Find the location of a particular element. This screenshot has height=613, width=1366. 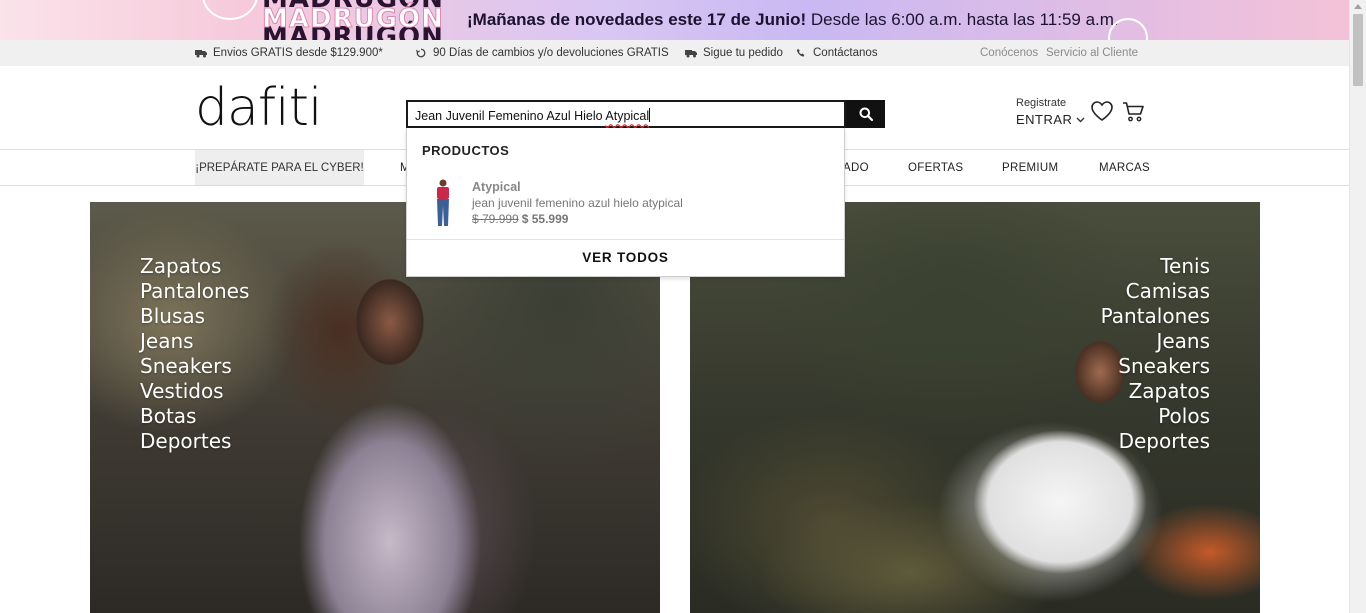

contact-text: Contáctanos is located at coordinates (845, 53).